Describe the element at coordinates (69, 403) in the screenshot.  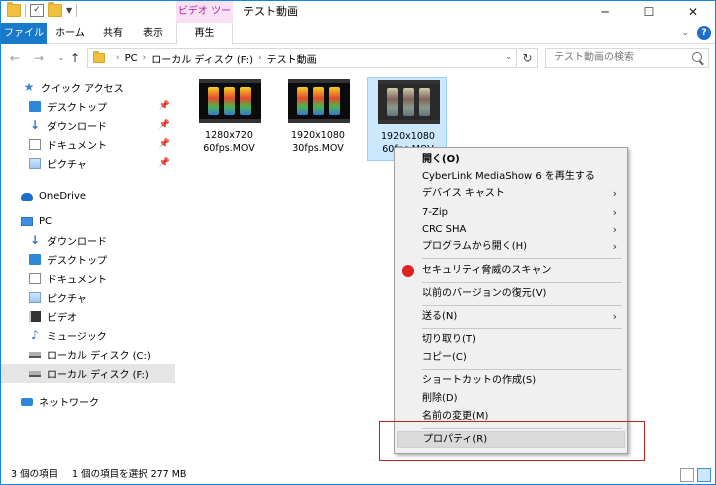
I see `sidebar-item-label: ネットワーク` at that location.